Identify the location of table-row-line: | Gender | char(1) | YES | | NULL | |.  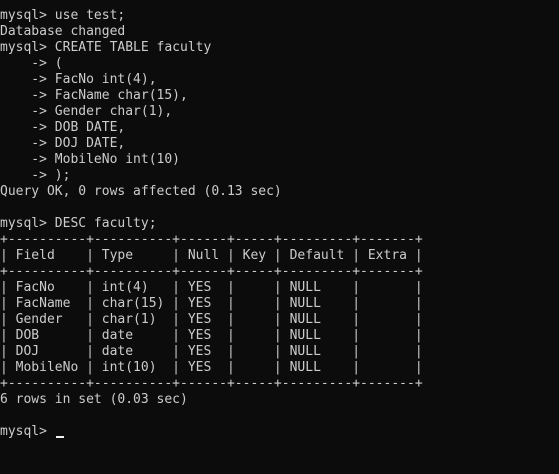
(211, 319).